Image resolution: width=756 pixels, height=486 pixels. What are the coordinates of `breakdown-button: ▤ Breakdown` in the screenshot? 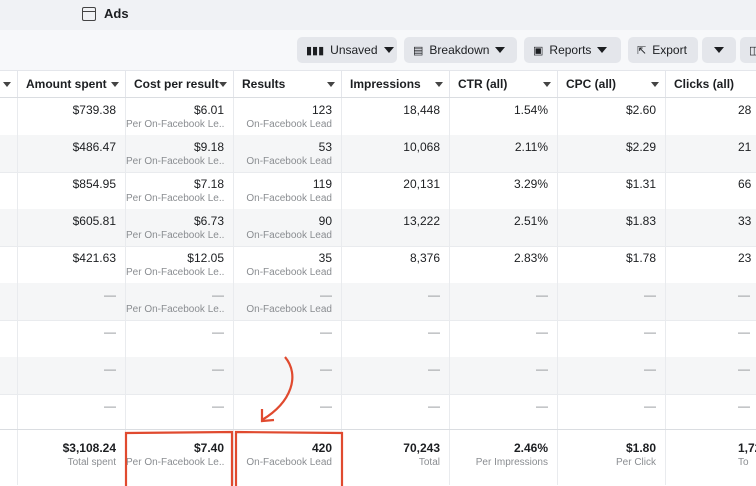 It's located at (460, 50).